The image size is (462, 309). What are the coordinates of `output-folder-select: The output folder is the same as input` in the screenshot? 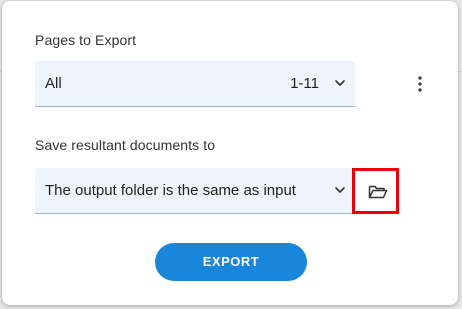 It's located at (195, 191).